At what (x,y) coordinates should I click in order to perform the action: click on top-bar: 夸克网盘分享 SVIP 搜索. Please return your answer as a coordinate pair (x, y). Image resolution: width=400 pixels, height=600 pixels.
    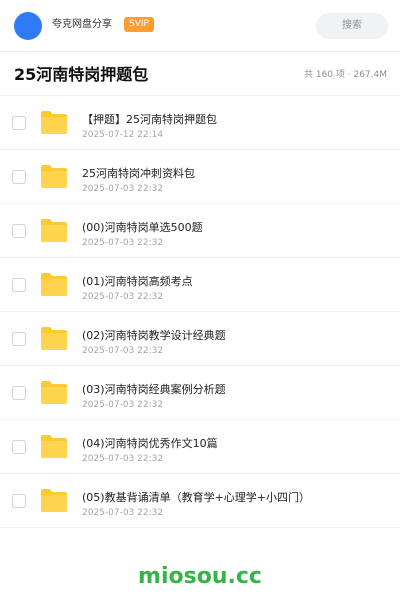
    Looking at the image, I should click on (200, 26).